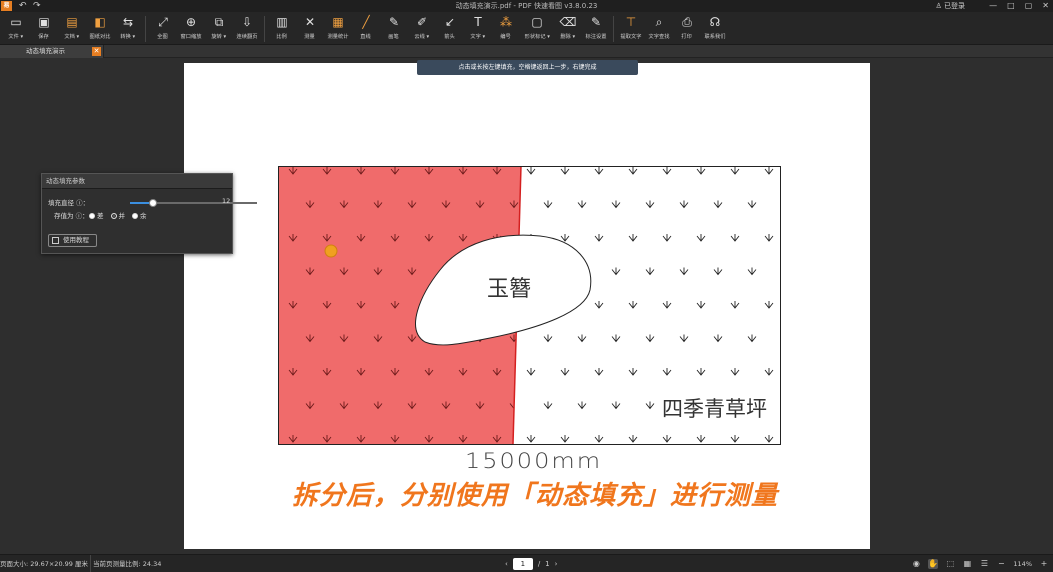  I want to click on text-label: 文字 ▾, so click(478, 37).